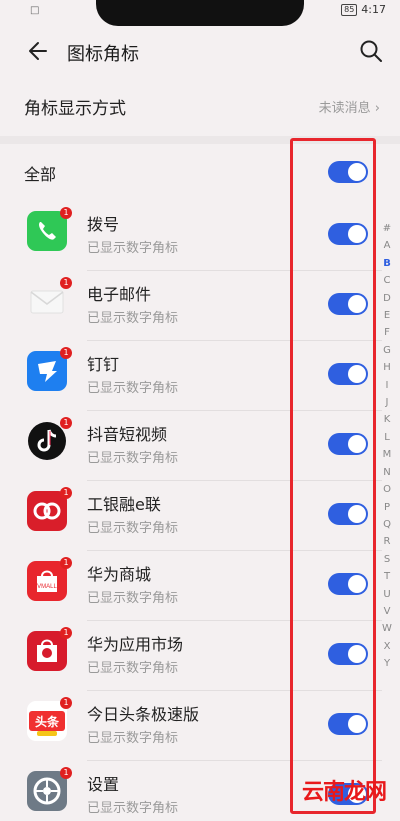 The image size is (400, 821). I want to click on alphabet-index: # A B C D E F G H I J K L M N O P Q R S T U V W X Y, so click(387, 446).